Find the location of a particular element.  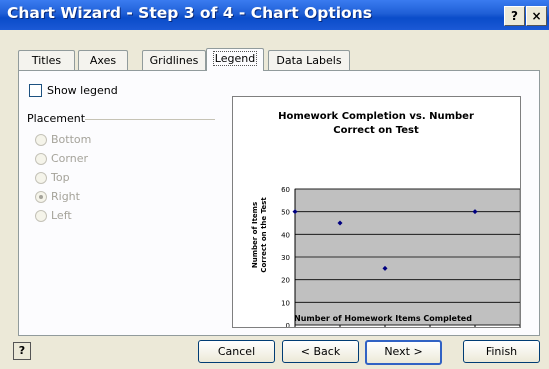

tab-gridlines-label: Gridlines is located at coordinates (174, 60).